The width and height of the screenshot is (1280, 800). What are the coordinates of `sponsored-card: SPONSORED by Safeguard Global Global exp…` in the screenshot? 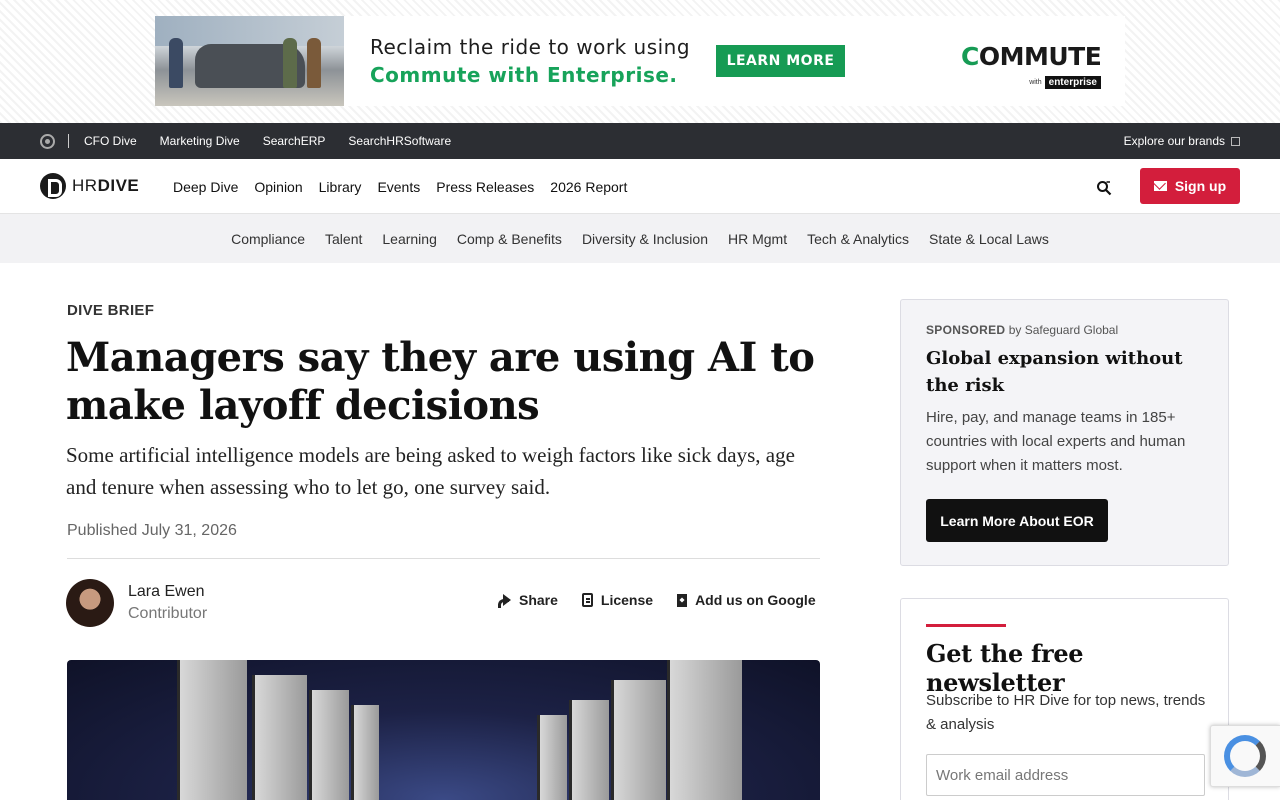 It's located at (1064, 432).